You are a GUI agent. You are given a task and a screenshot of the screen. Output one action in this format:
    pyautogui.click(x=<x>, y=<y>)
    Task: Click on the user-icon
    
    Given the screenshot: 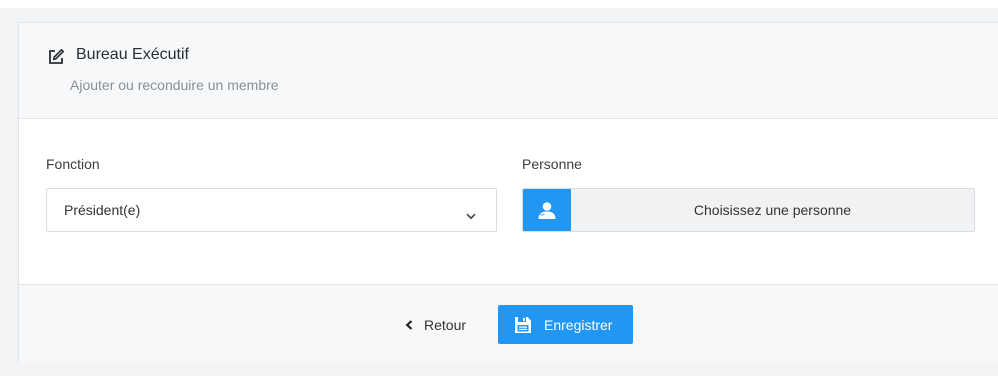 What is the action you would take?
    pyautogui.click(x=547, y=210)
    